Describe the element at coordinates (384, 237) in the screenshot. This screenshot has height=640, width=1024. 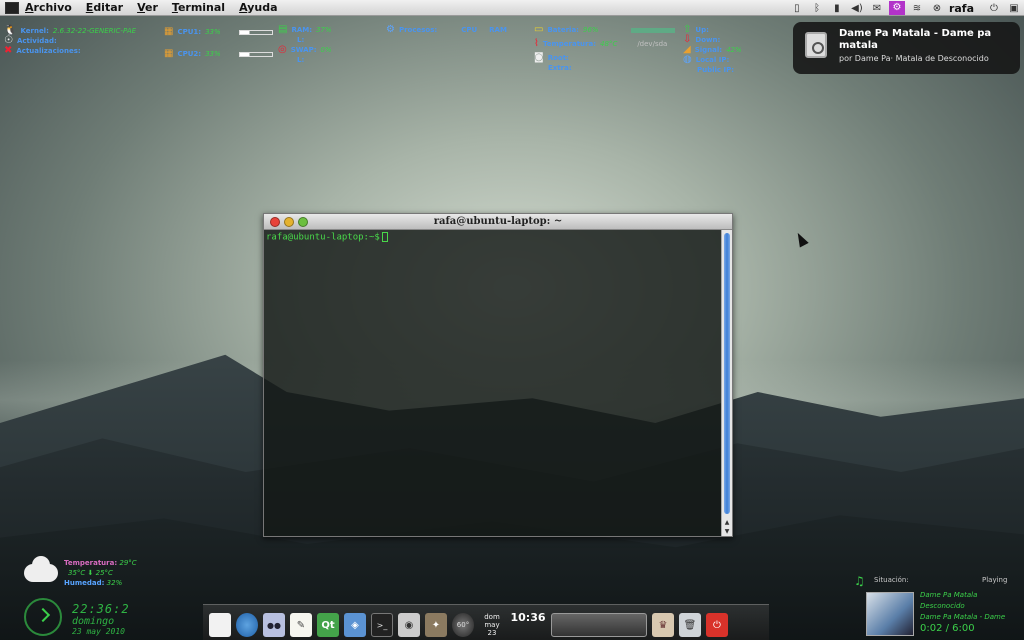
I see `terminal-cursor` at that location.